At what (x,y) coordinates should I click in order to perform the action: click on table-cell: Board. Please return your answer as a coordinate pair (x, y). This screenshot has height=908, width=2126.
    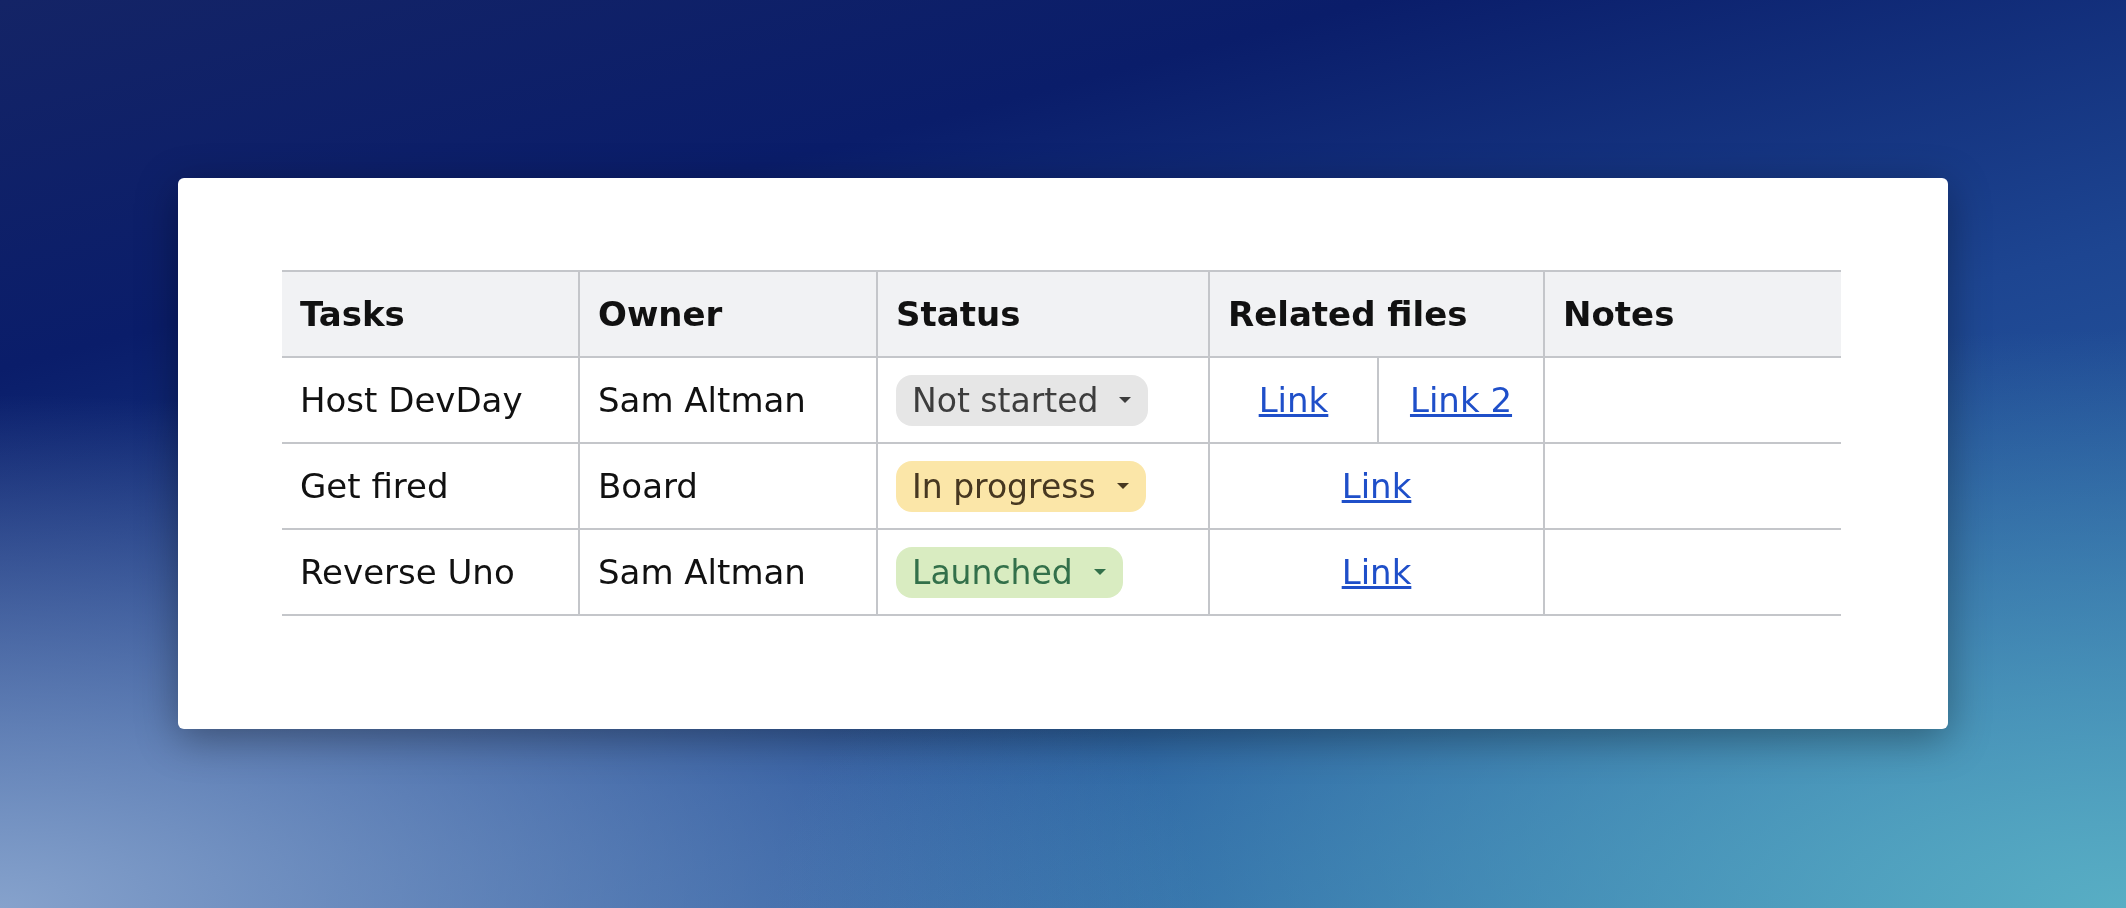
    Looking at the image, I should click on (728, 486).